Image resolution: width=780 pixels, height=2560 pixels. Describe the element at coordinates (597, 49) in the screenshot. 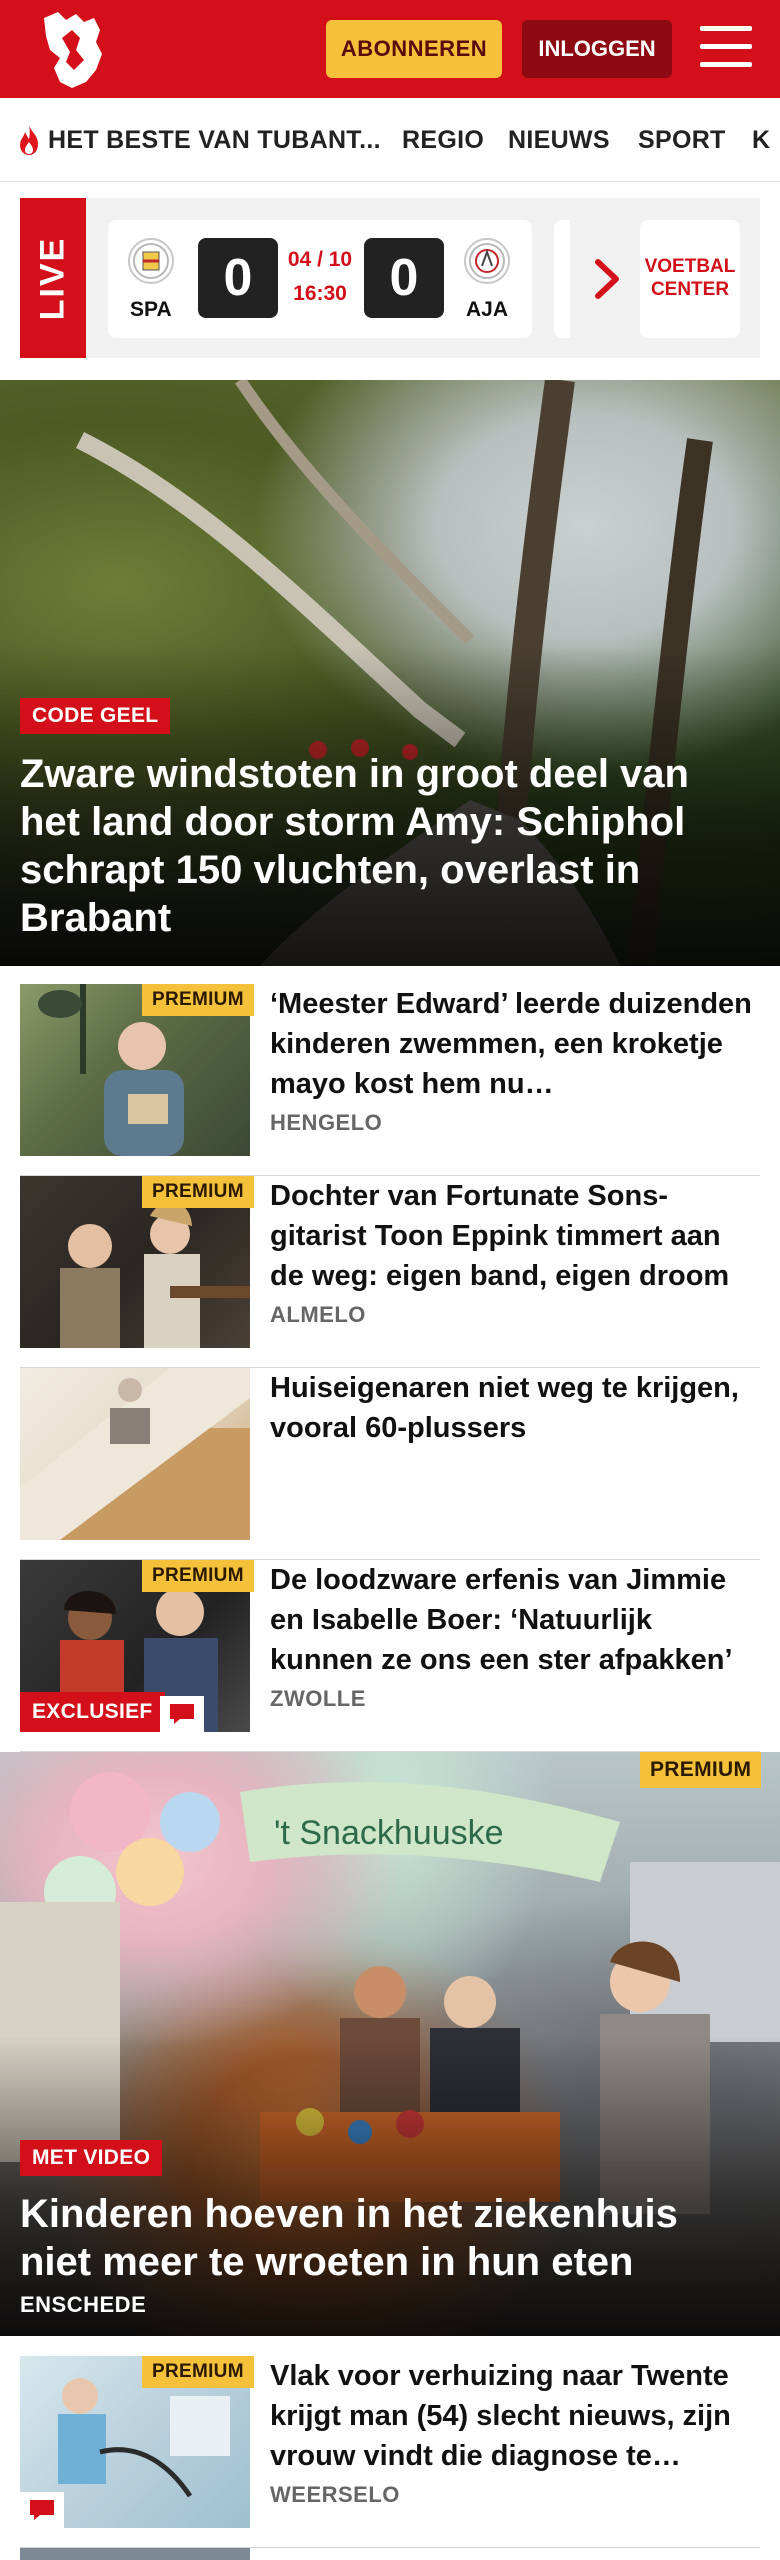

I see `login-button: INLOGGEN` at that location.